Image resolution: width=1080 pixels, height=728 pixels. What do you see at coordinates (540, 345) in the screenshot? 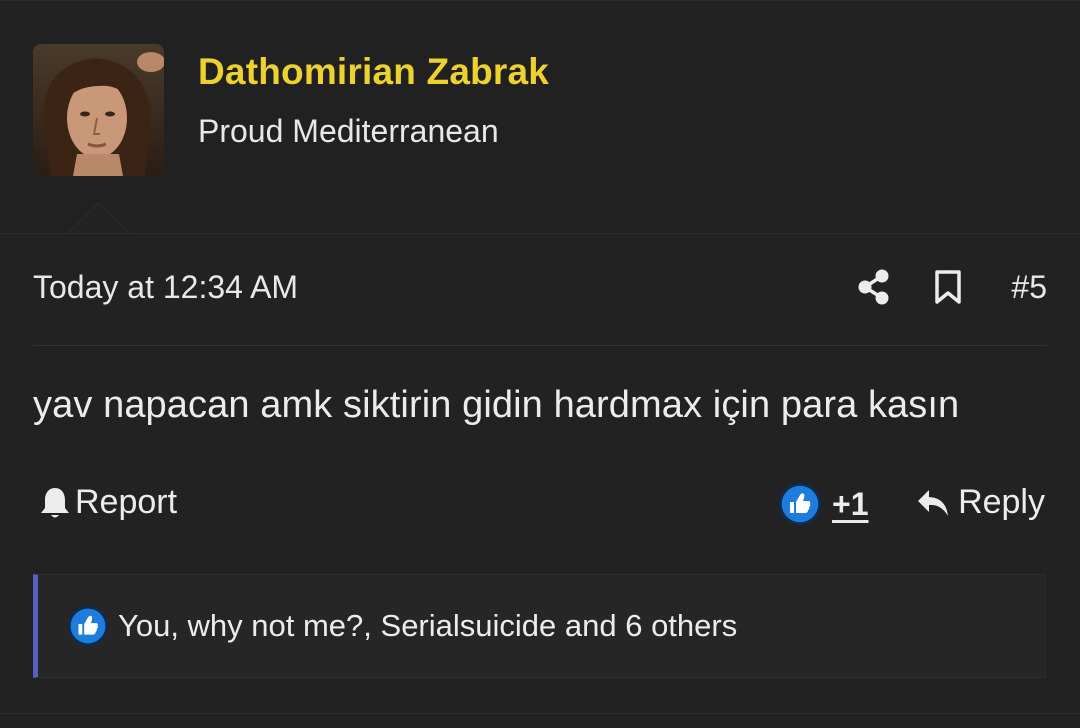
I see `divider` at bounding box center [540, 345].